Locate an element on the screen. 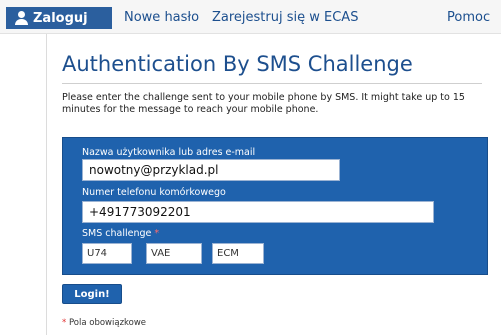  required-marker: * is located at coordinates (157, 233).